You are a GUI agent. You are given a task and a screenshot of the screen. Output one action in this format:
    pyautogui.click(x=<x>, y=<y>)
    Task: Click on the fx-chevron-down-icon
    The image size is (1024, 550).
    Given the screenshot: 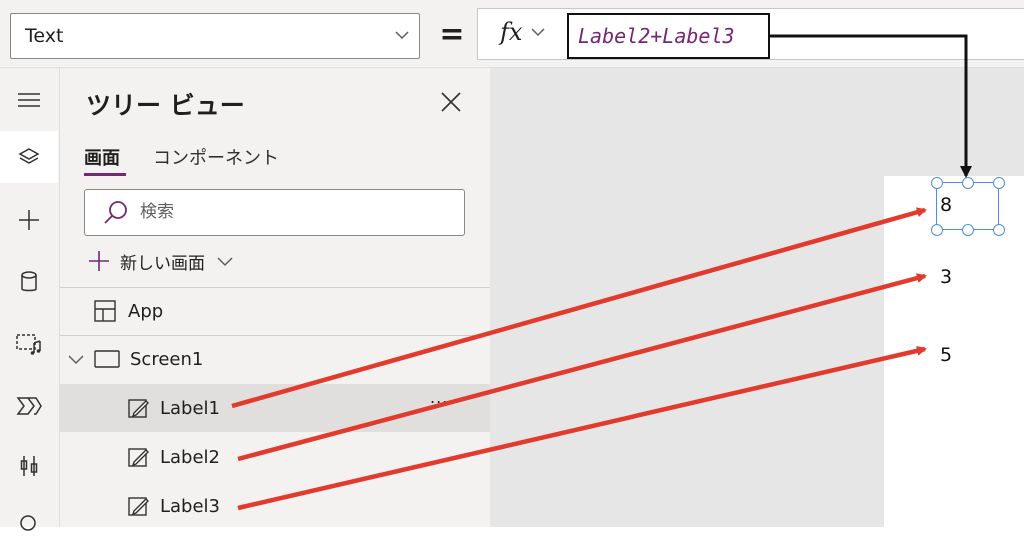 What is the action you would take?
    pyautogui.click(x=538, y=36)
    